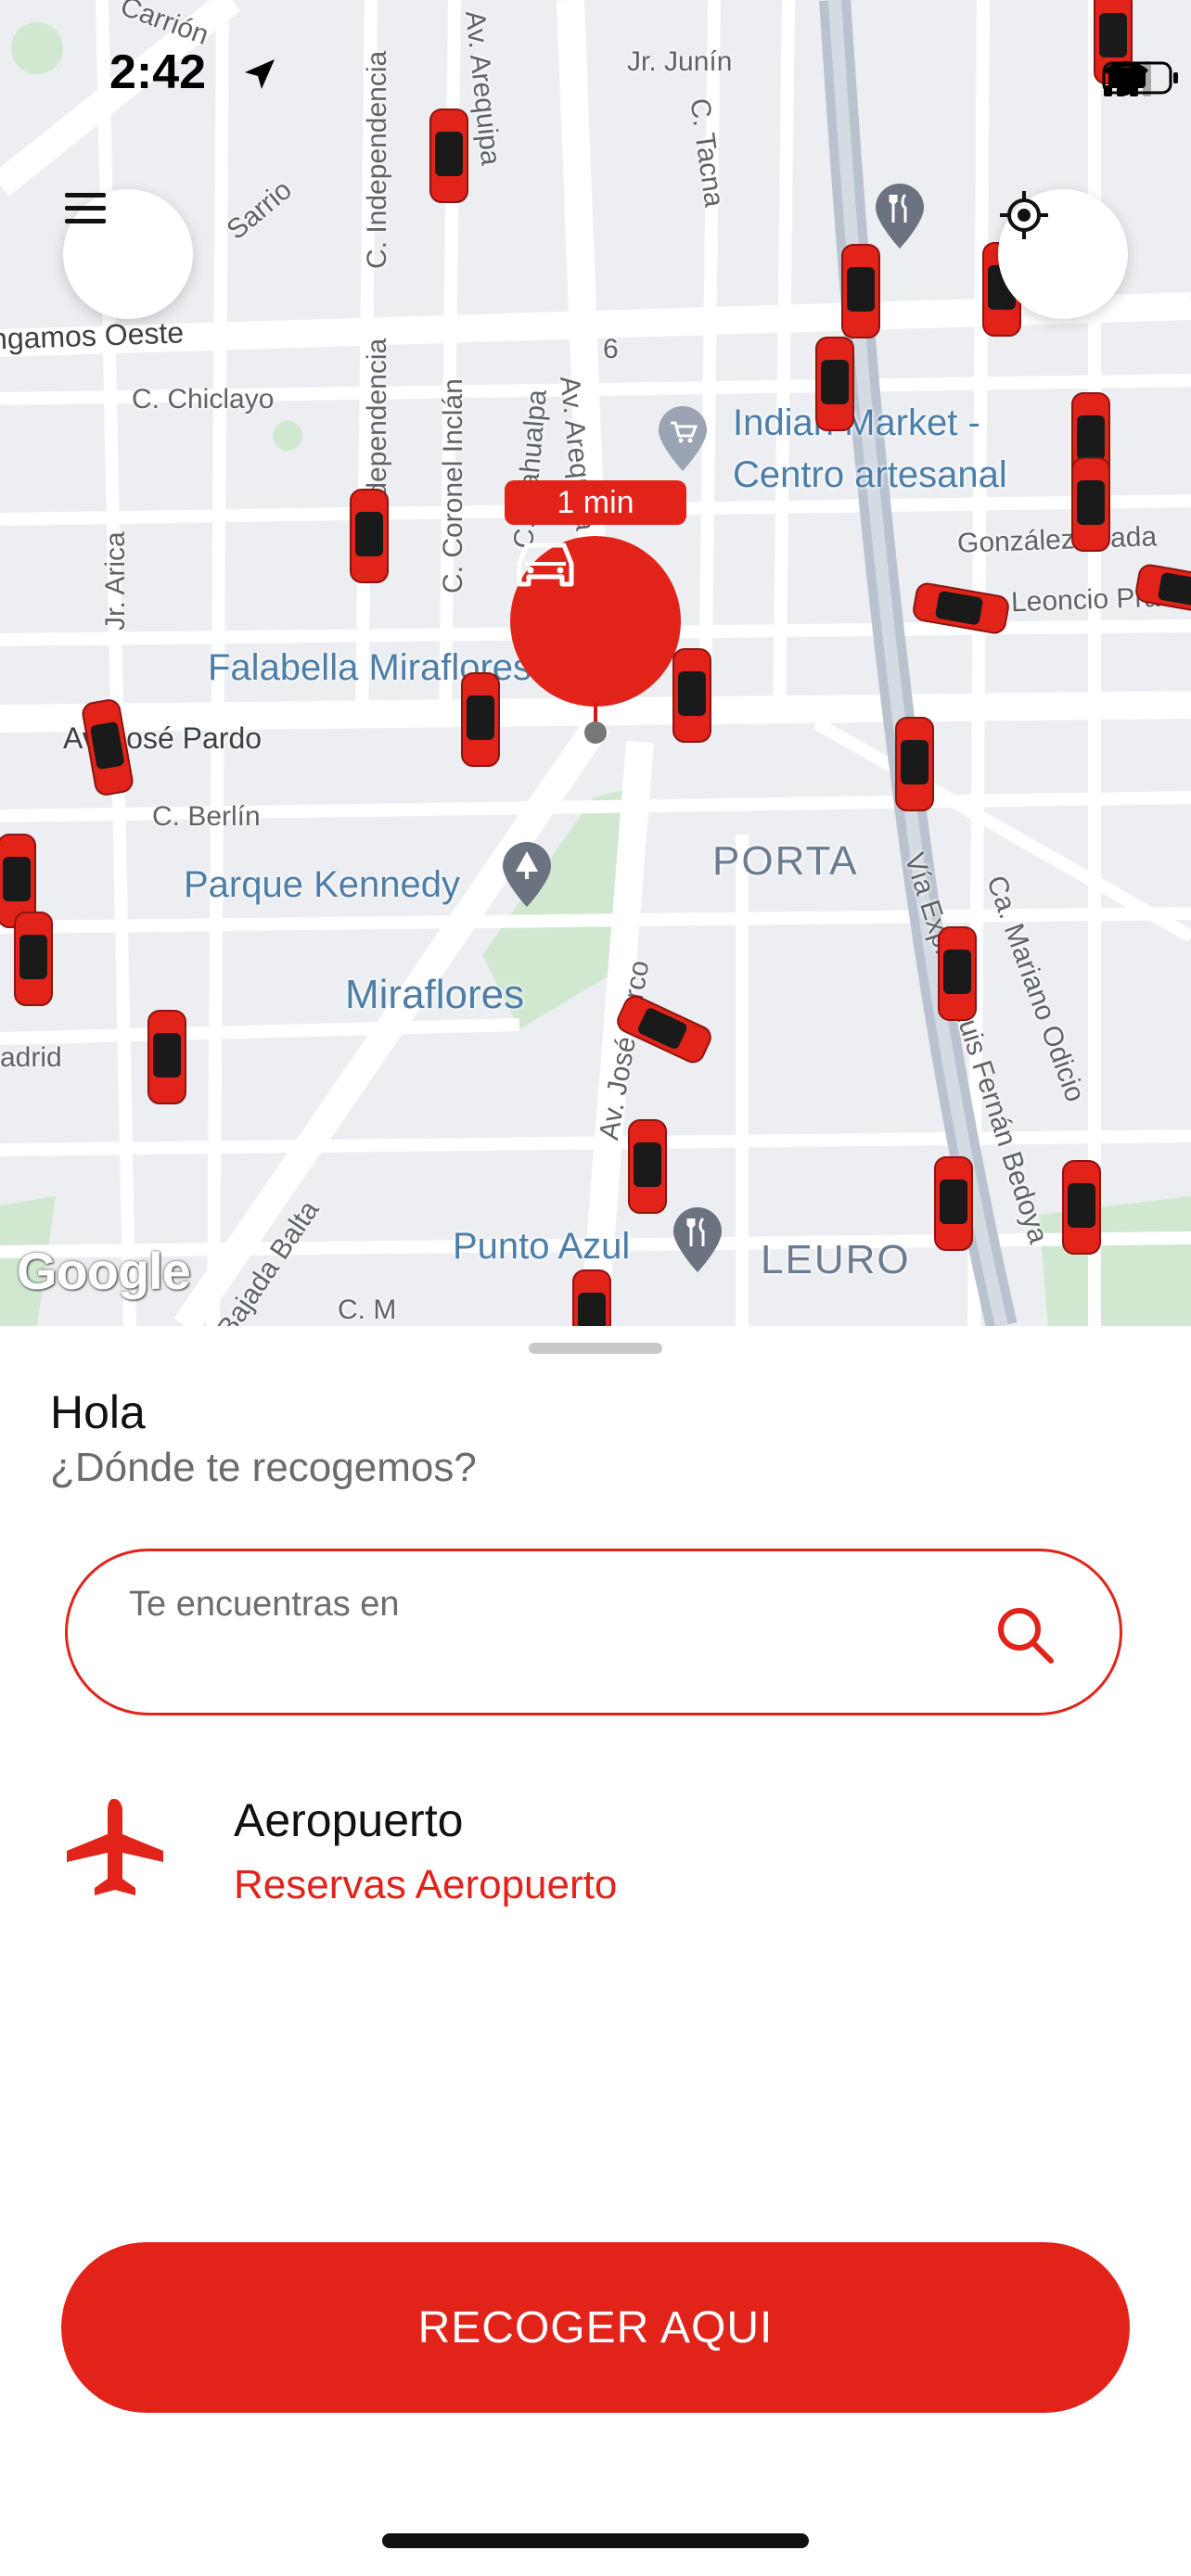 Image resolution: width=1191 pixels, height=2576 pixels. I want to click on airport-option-title: Aeropuerto, so click(348, 1820).